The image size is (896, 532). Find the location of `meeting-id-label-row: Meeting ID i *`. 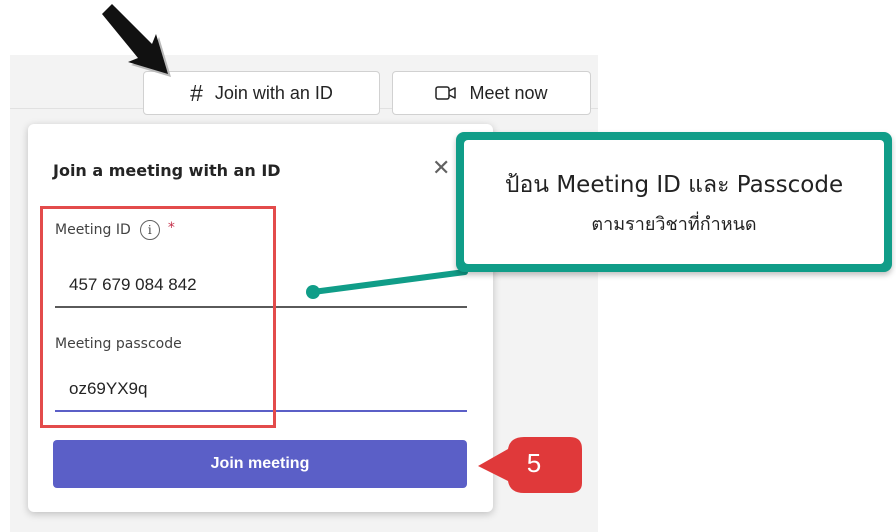

meeting-id-label-row: Meeting ID i * is located at coordinates (115, 230).